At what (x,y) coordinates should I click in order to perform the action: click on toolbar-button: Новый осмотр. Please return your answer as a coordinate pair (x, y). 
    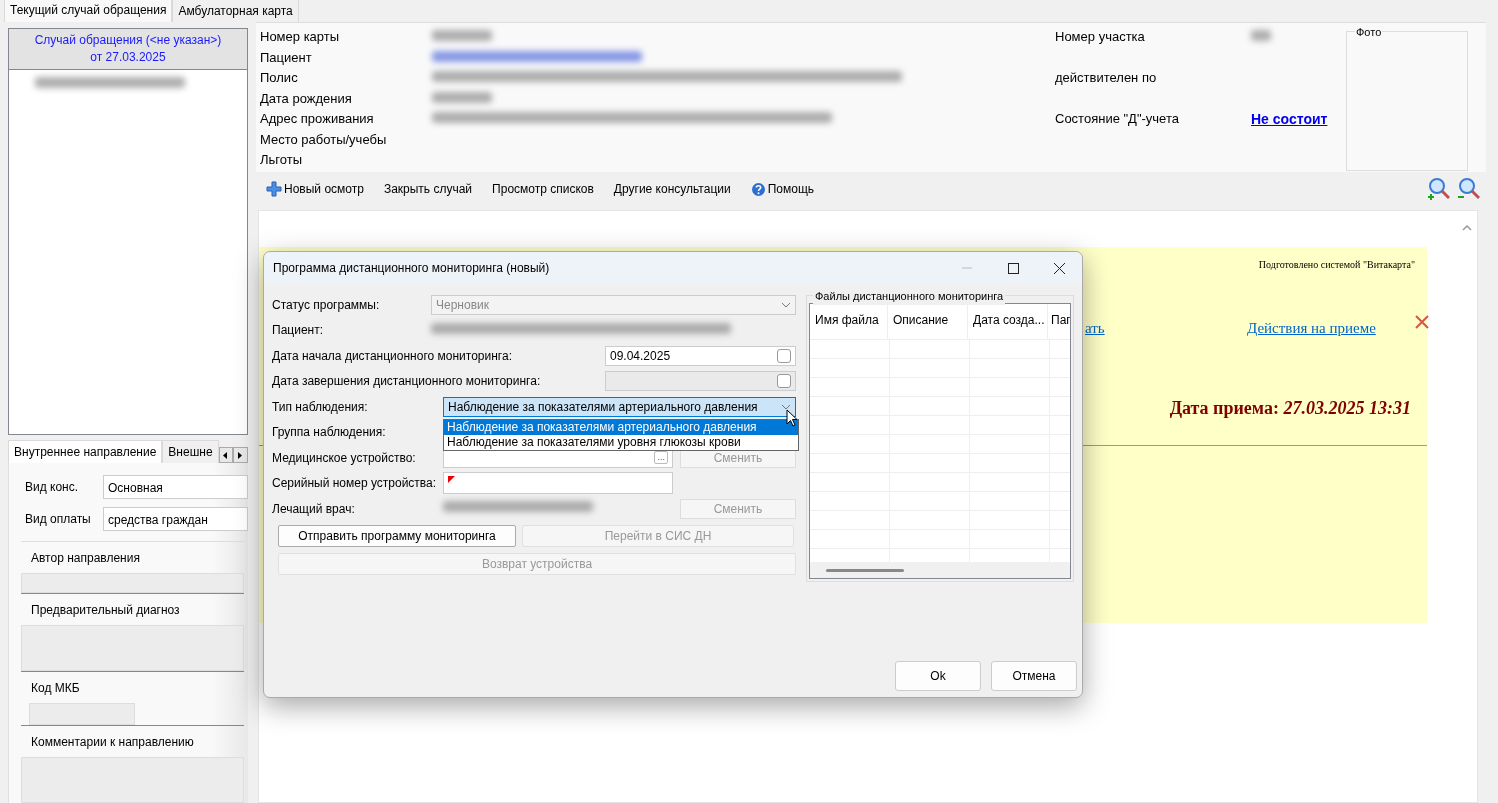
    Looking at the image, I should click on (315, 189).